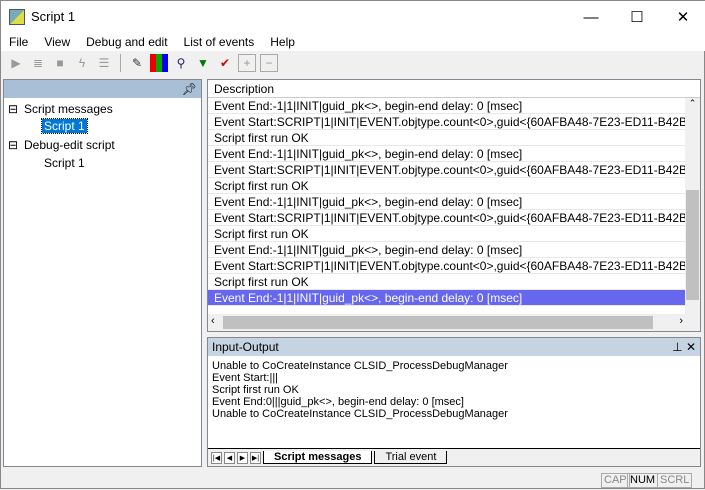 Image resolution: width=705 pixels, height=490 pixels. What do you see at coordinates (637, 17) in the screenshot?
I see `maximize-button: ☐` at bounding box center [637, 17].